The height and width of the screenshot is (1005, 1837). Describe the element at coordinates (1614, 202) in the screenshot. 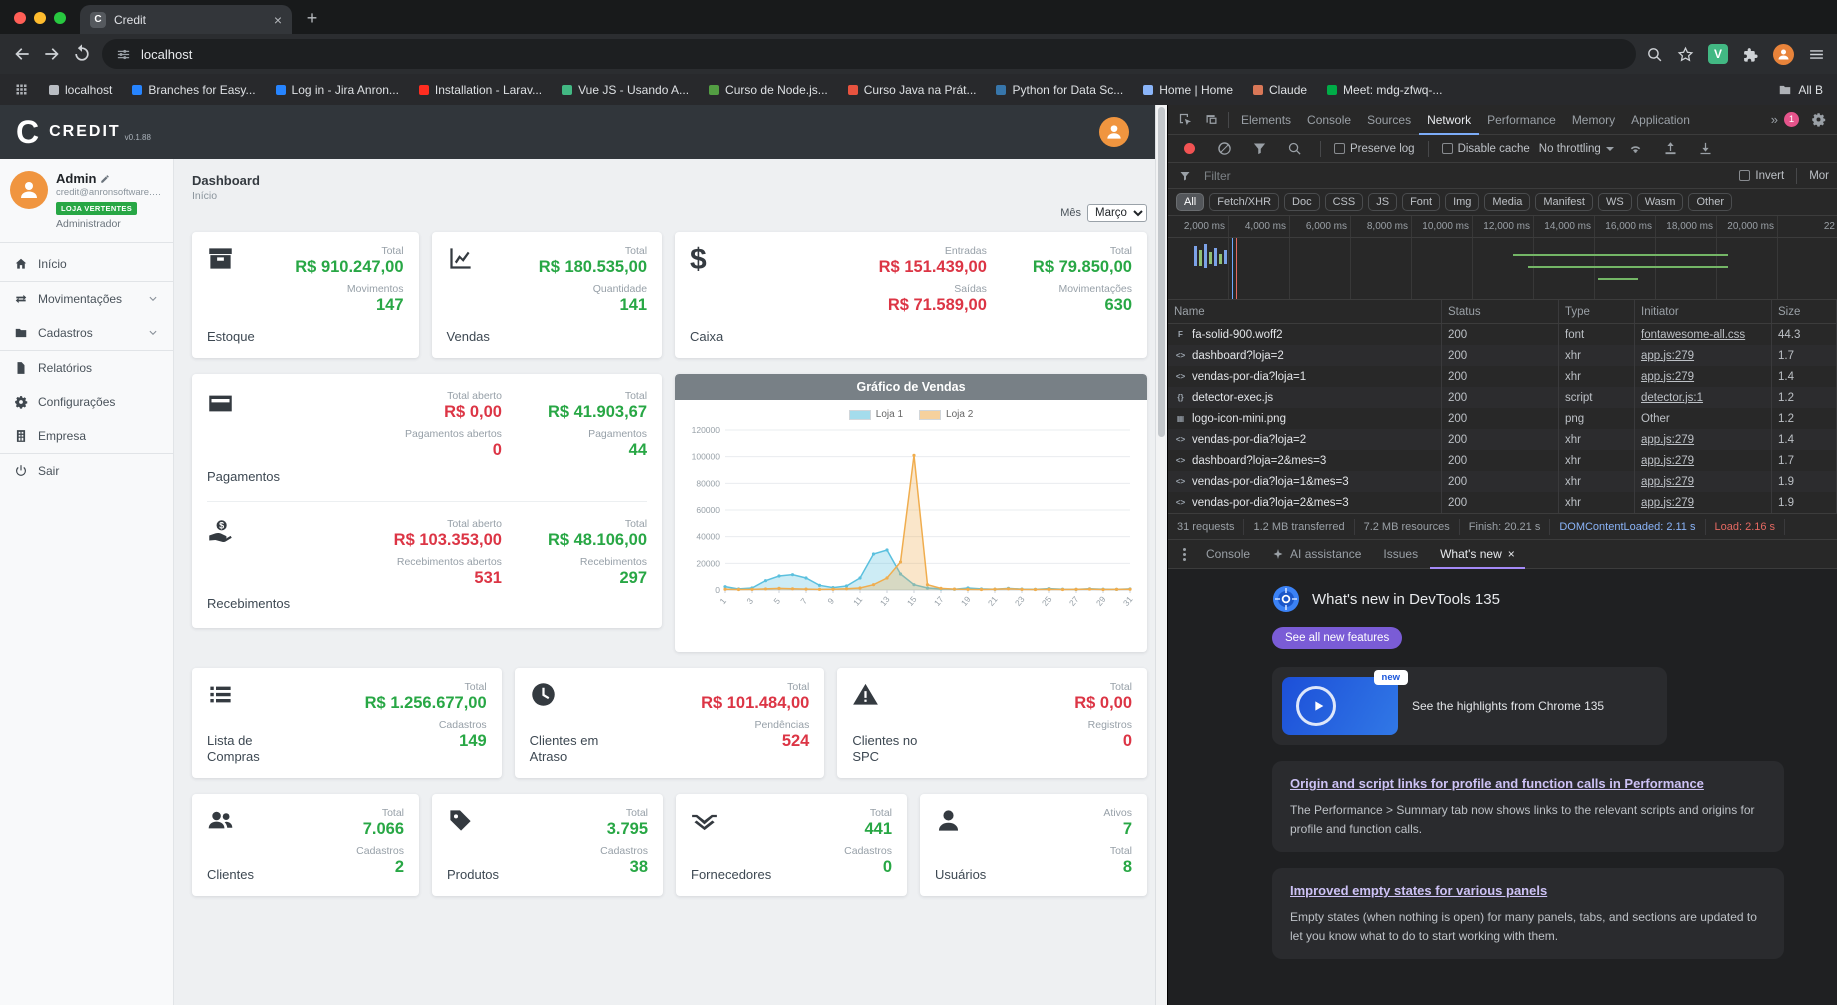

I see `filter-chip: WS` at that location.